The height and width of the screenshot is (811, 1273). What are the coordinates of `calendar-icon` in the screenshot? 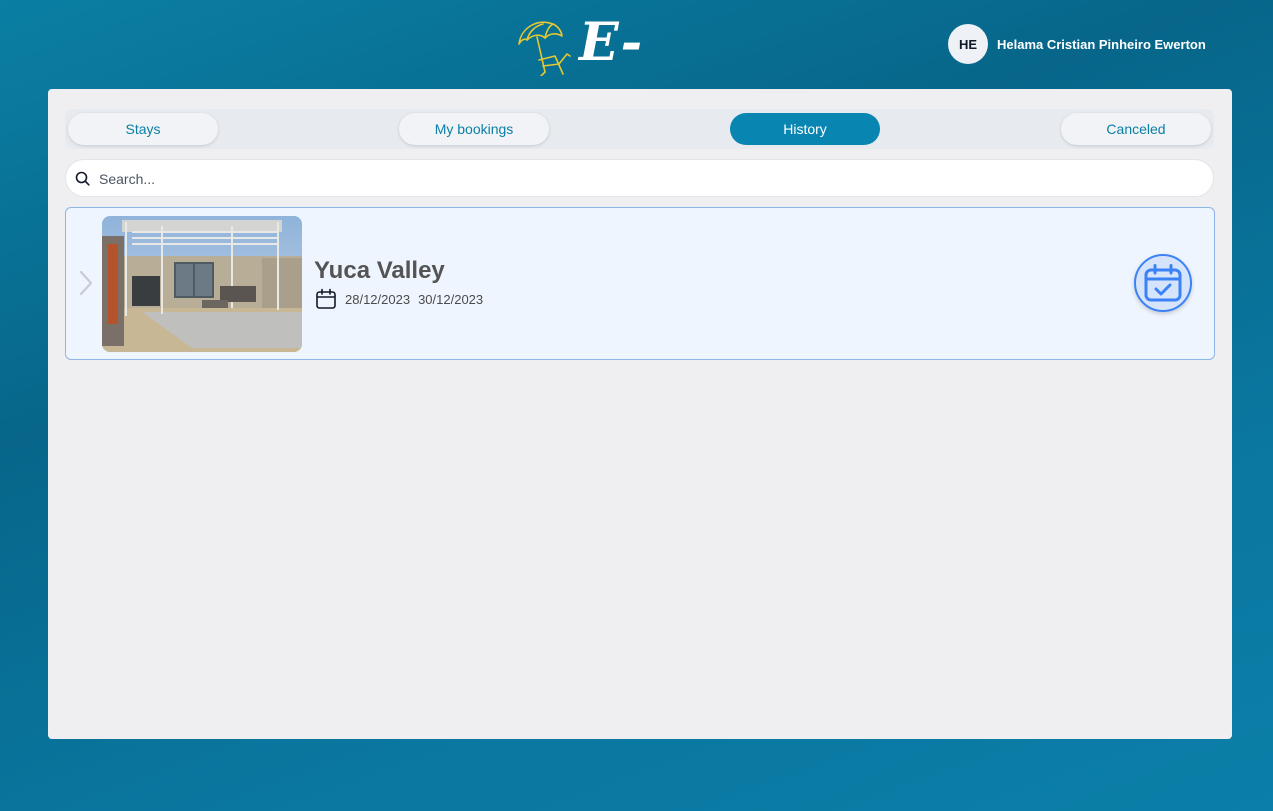 It's located at (326, 298).